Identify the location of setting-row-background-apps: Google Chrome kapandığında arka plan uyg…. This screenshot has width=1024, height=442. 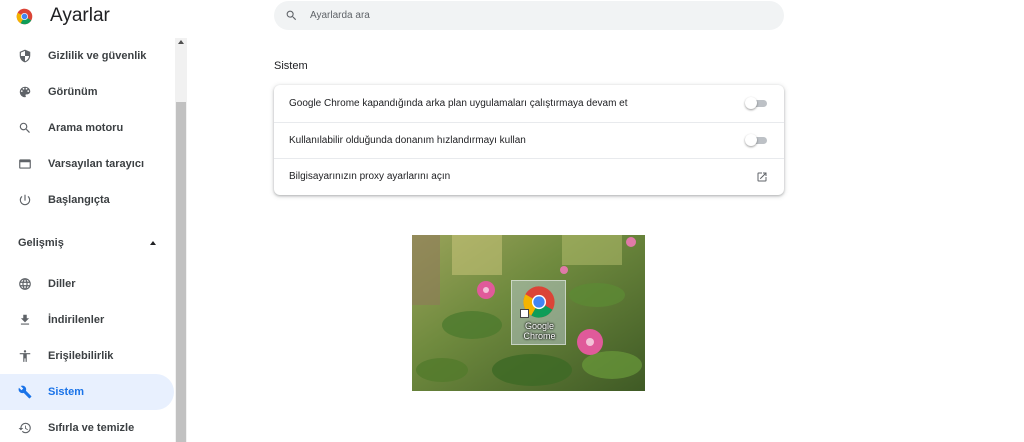
(529, 103).